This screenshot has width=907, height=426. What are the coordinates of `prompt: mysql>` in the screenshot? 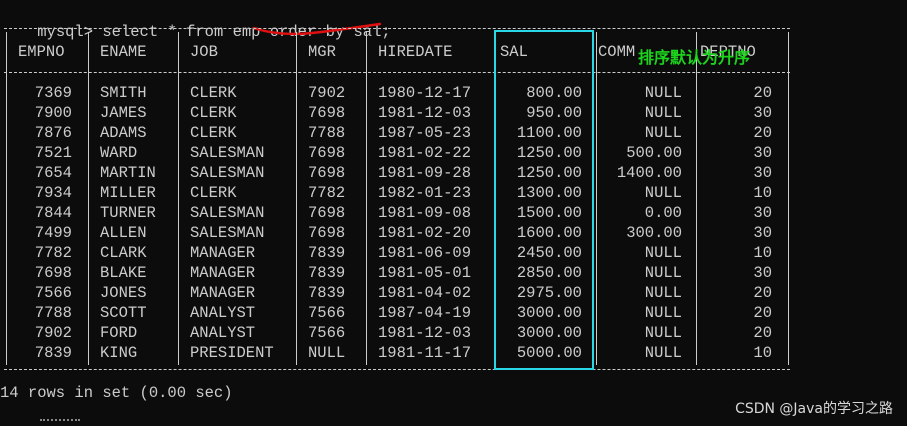 It's located at (65, 32).